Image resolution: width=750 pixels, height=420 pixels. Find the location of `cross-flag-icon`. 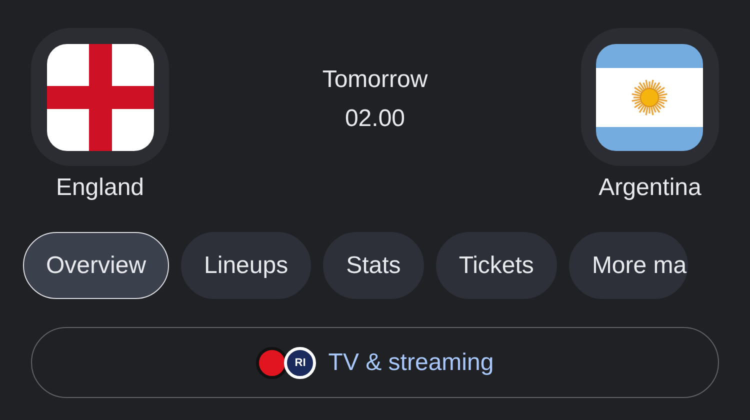

cross-flag-icon is located at coordinates (100, 97).